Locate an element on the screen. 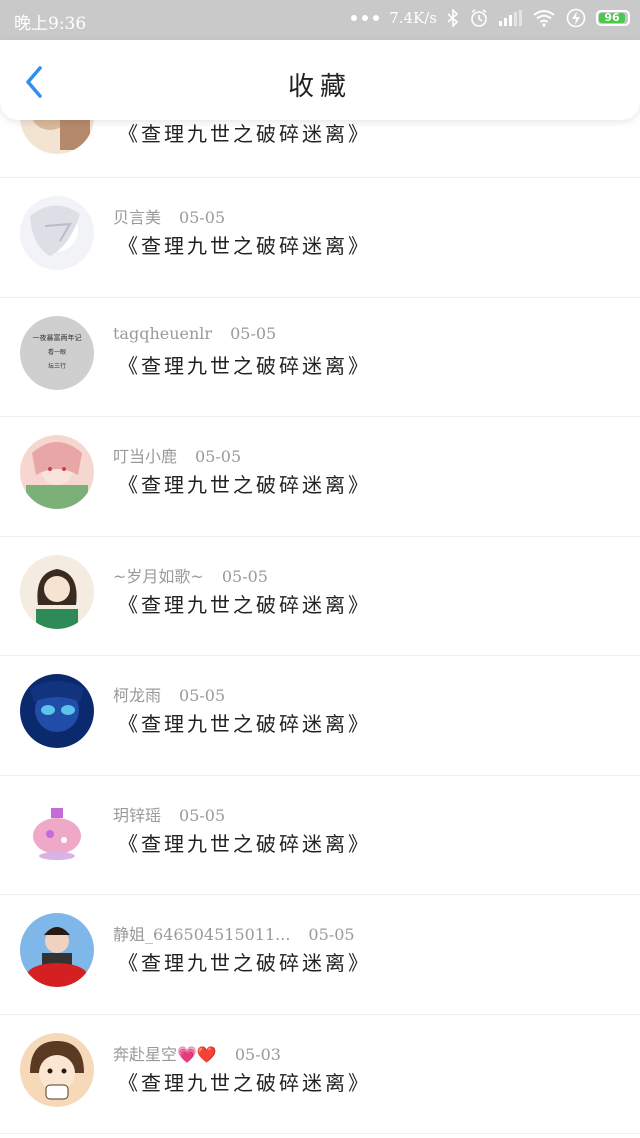 Image resolution: width=640 pixels, height=1138 pixels. list-item: ~岁月如歌~ 05-05 《查理九世之破碎迷离》 is located at coordinates (320, 596).